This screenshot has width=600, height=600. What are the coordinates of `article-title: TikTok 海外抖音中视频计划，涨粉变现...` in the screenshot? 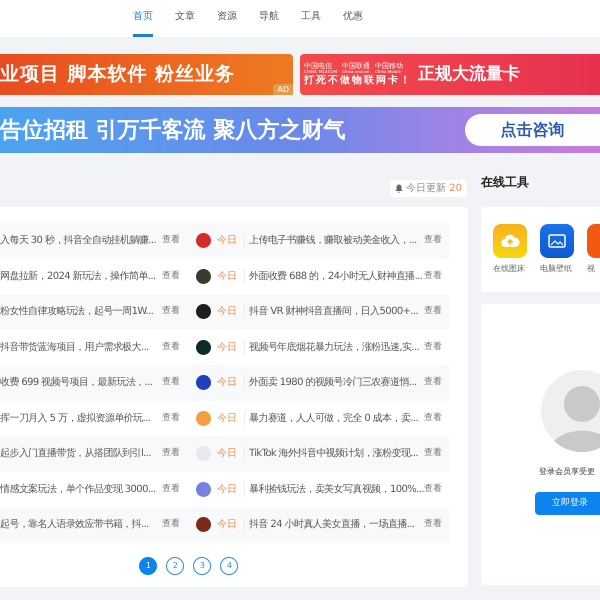 It's located at (336, 454).